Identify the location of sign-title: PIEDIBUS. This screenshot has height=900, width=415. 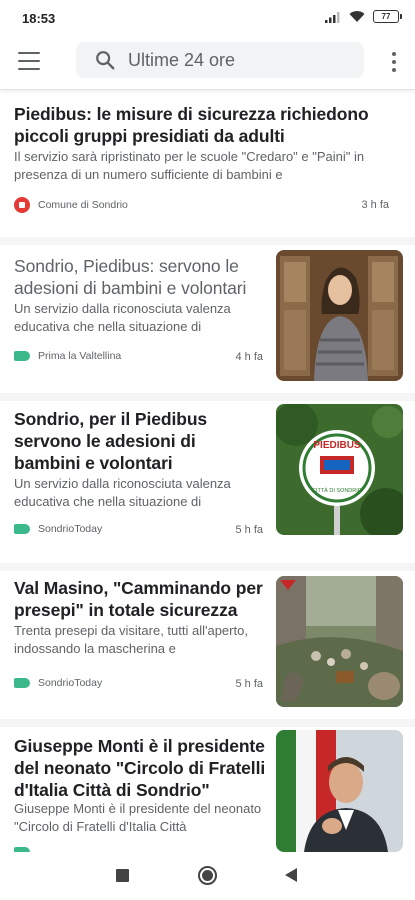
(337, 445).